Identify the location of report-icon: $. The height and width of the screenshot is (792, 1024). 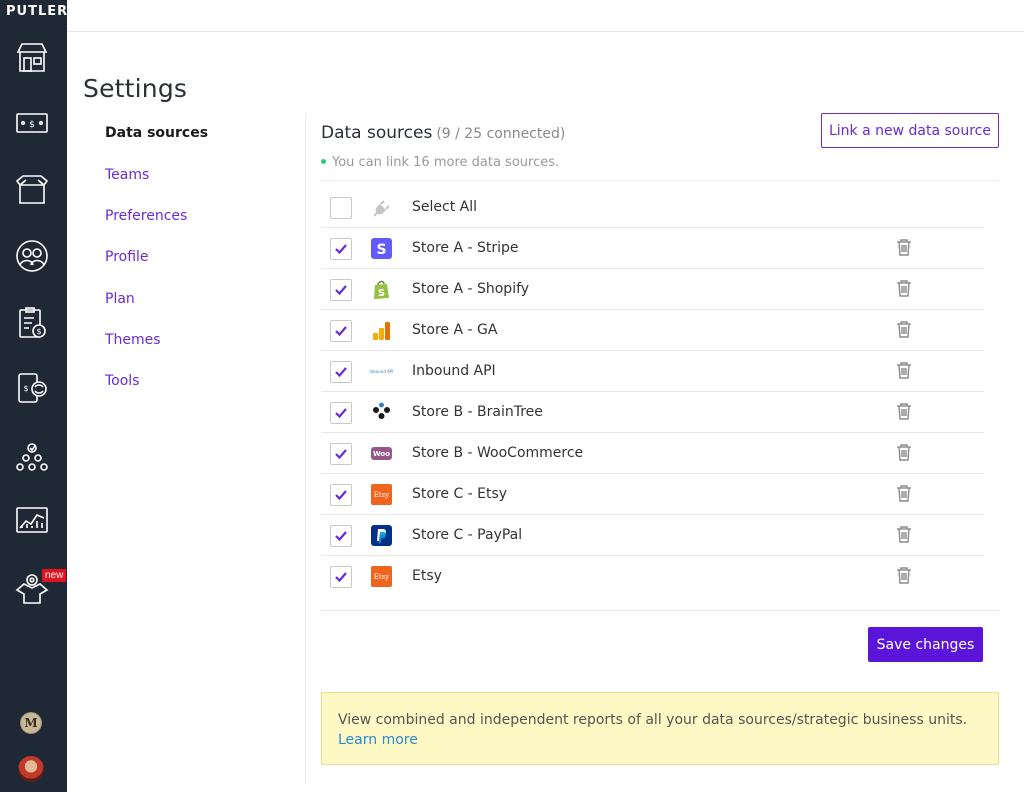
(32, 323).